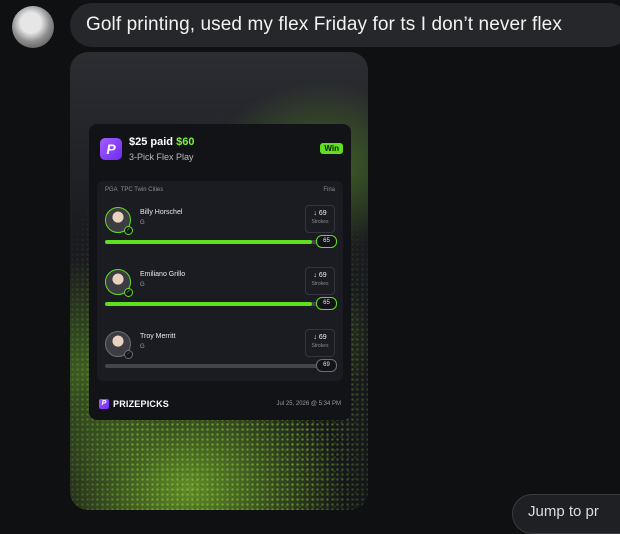 The image size is (620, 534). Describe the element at coordinates (220, 405) in the screenshot. I see `card-footer: P PRIZEPICKS Jul 25, 2026 @ 5:34 PM` at that location.